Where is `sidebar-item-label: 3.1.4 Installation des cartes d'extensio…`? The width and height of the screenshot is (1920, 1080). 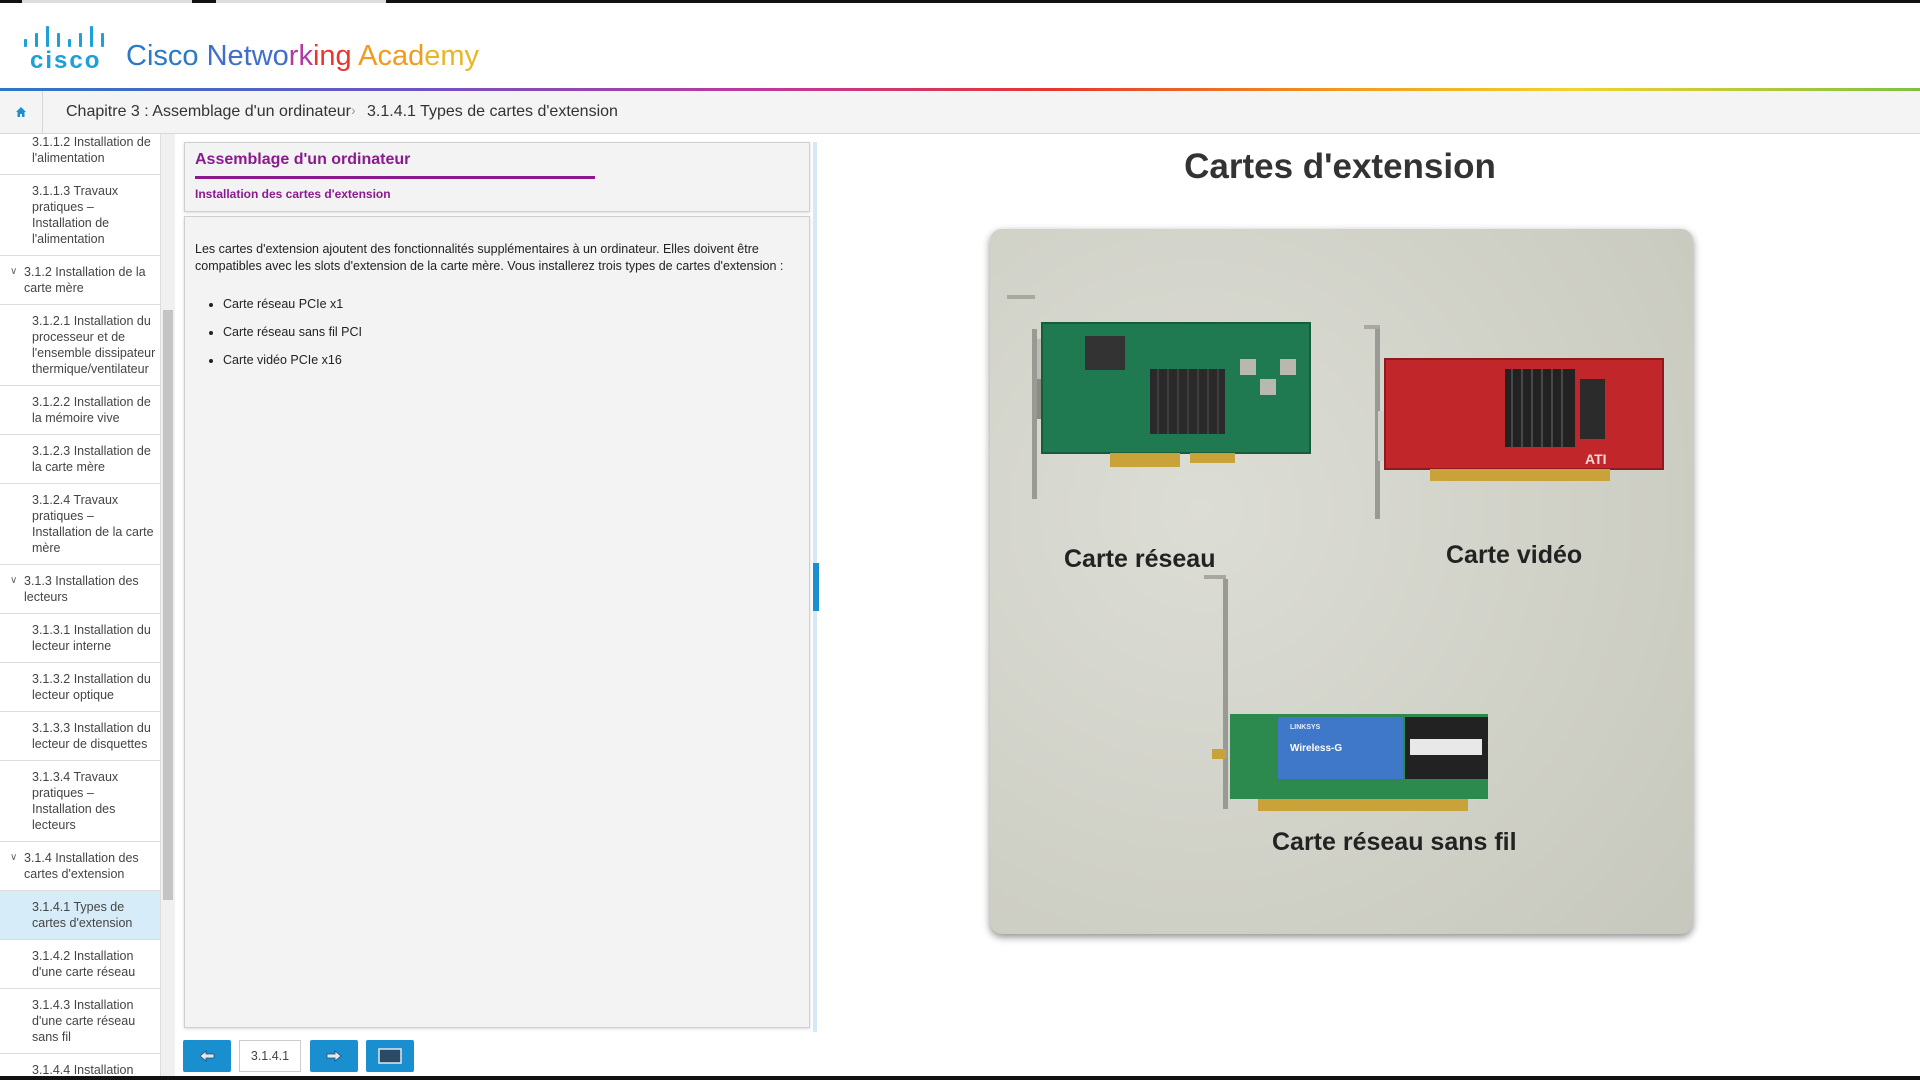
sidebar-item-label: 3.1.4 Installation des cartes d'extensio… is located at coordinates (81, 866).